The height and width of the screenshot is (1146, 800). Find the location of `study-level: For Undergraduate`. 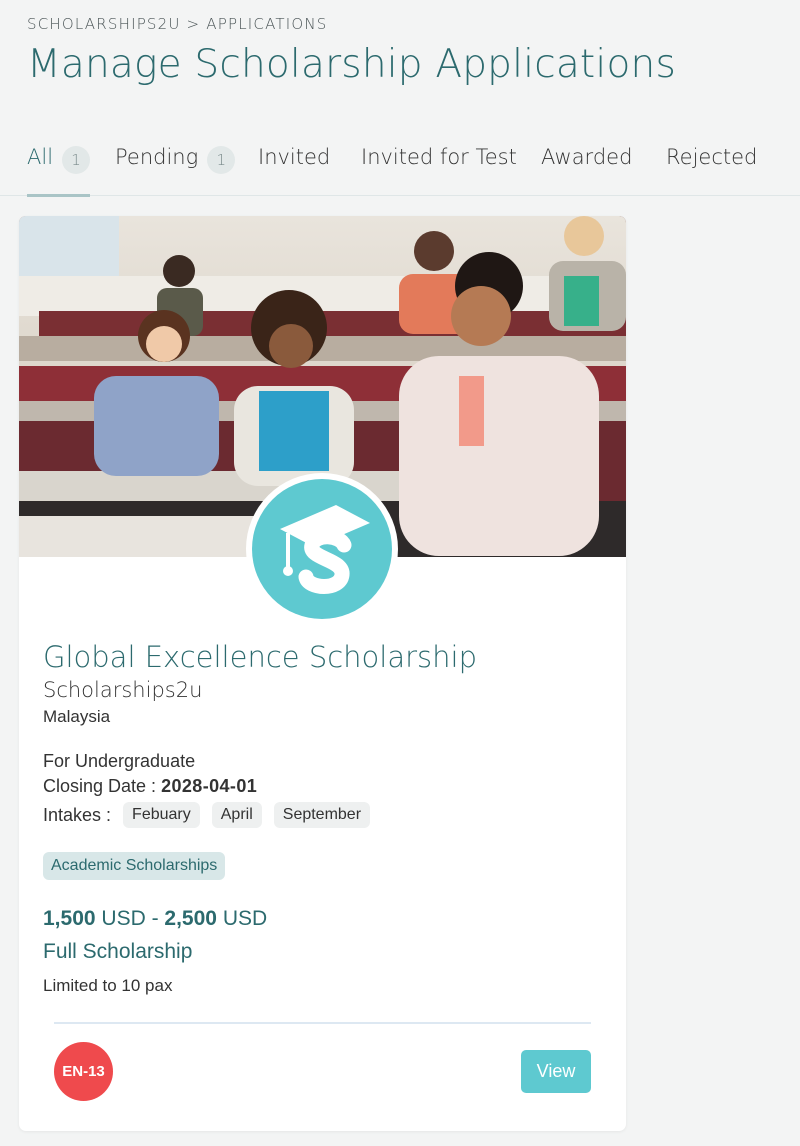

study-level: For Undergraduate is located at coordinates (119, 761).